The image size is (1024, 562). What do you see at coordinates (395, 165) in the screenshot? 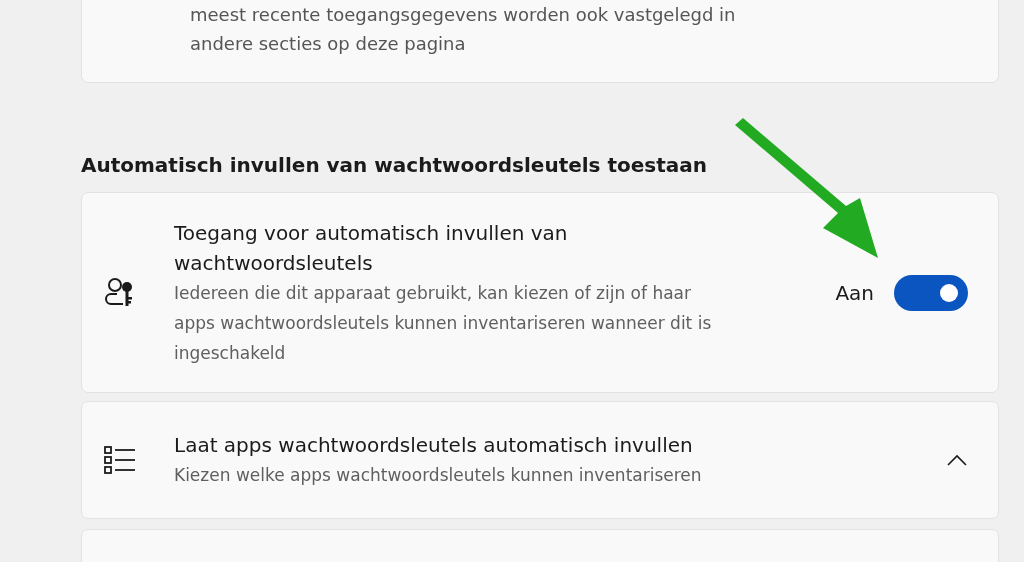
I see `section-heading: Automatisch invullen van wachtwoordsleutels toestaan` at bounding box center [395, 165].